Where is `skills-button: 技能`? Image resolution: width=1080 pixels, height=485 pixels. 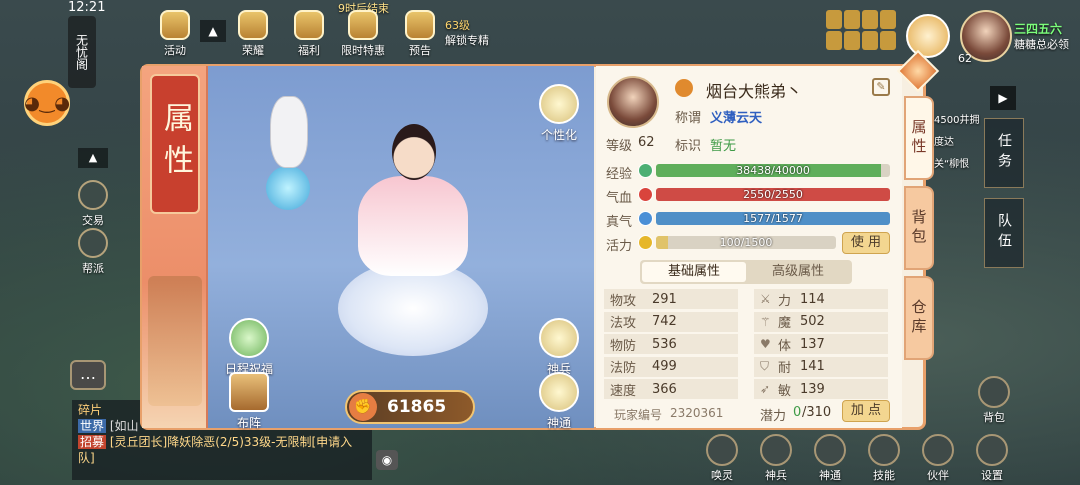 skills-button: 技能 is located at coordinates (884, 458).